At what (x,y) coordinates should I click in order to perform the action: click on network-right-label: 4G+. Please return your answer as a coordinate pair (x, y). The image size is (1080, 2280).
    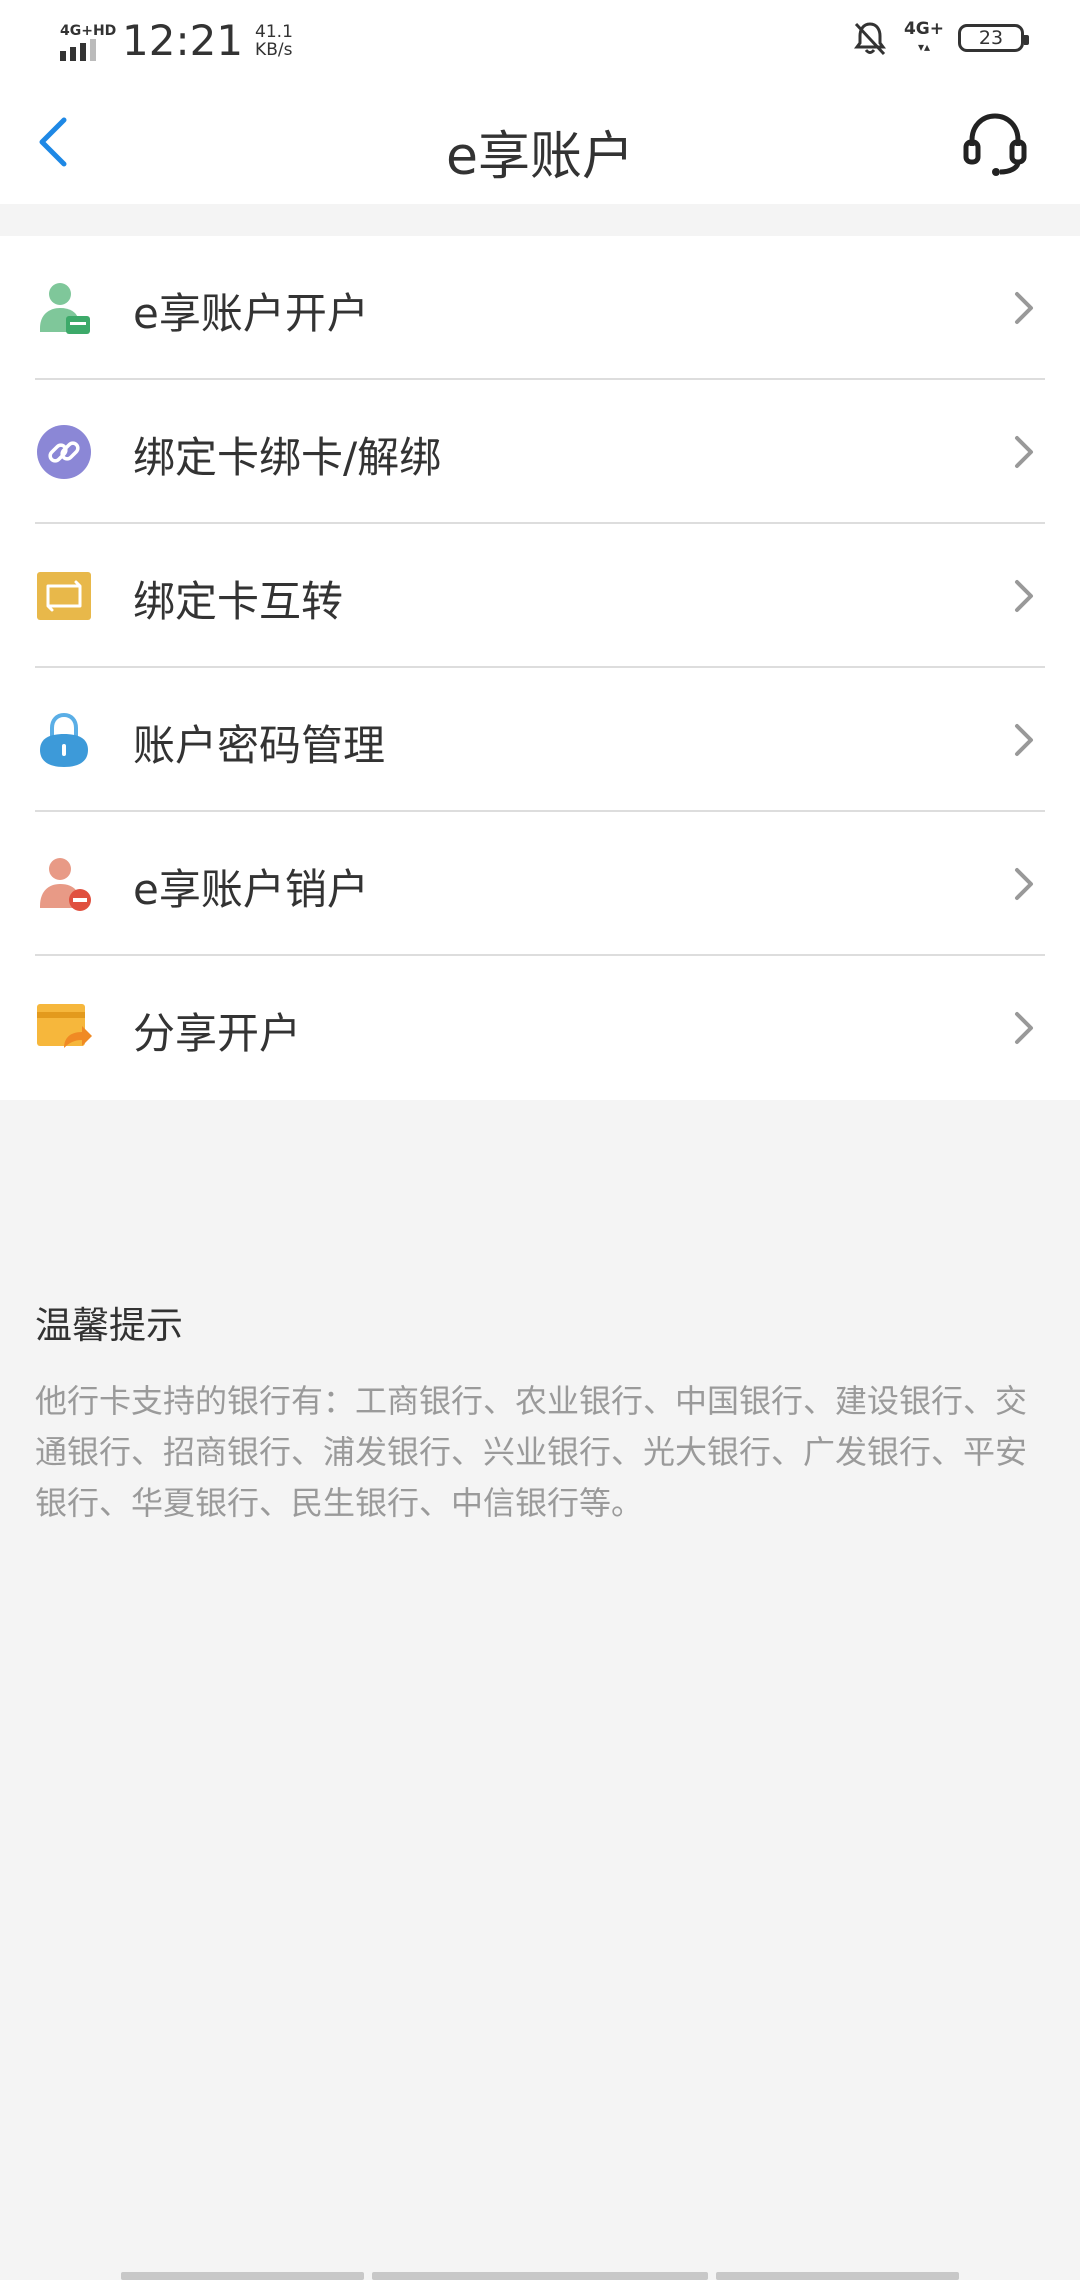
    Looking at the image, I should click on (923, 29).